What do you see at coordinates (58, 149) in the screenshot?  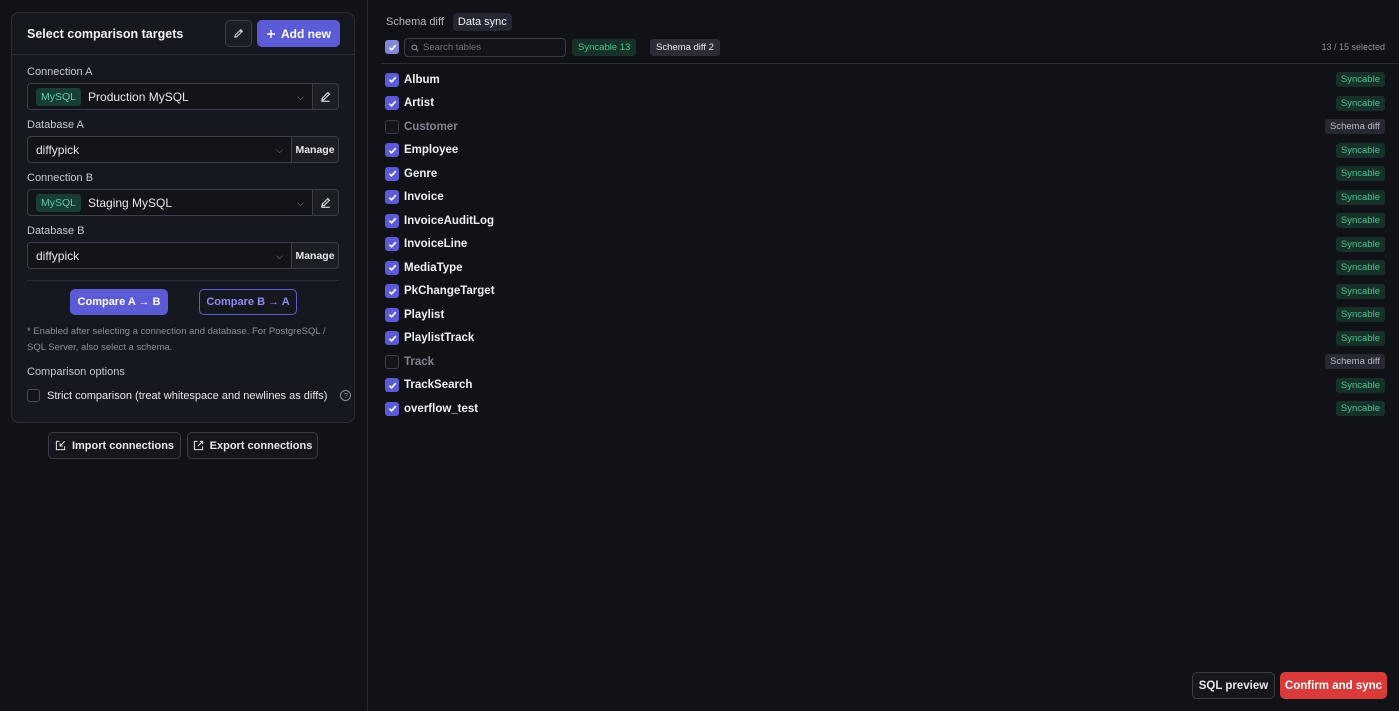 I see `database-a-value: diffypick` at bounding box center [58, 149].